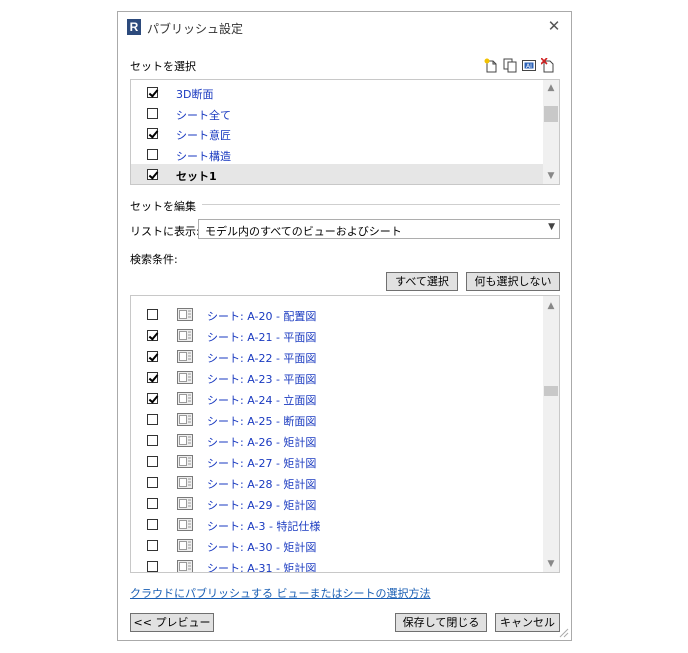  I want to click on sheet-list-item: シート: A-21 - 平面図, so click(337, 336).